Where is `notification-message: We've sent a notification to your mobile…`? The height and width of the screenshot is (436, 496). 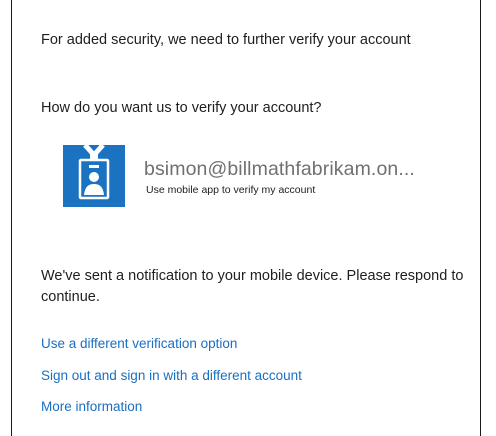
notification-message: We've sent a notification to your mobile… is located at coordinates (252, 286).